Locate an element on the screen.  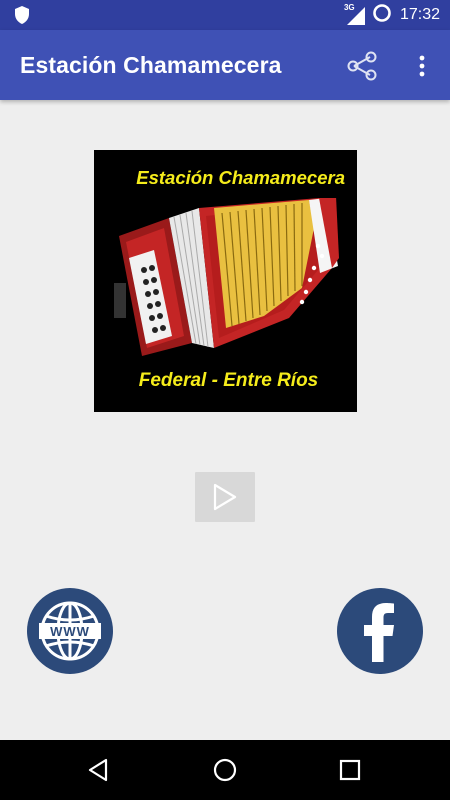
back-button is located at coordinates (99, 772).